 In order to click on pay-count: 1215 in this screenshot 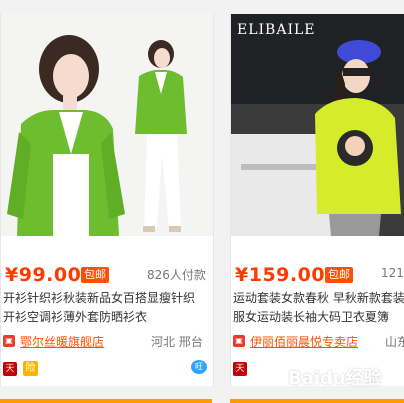, I will do `click(392, 273)`.